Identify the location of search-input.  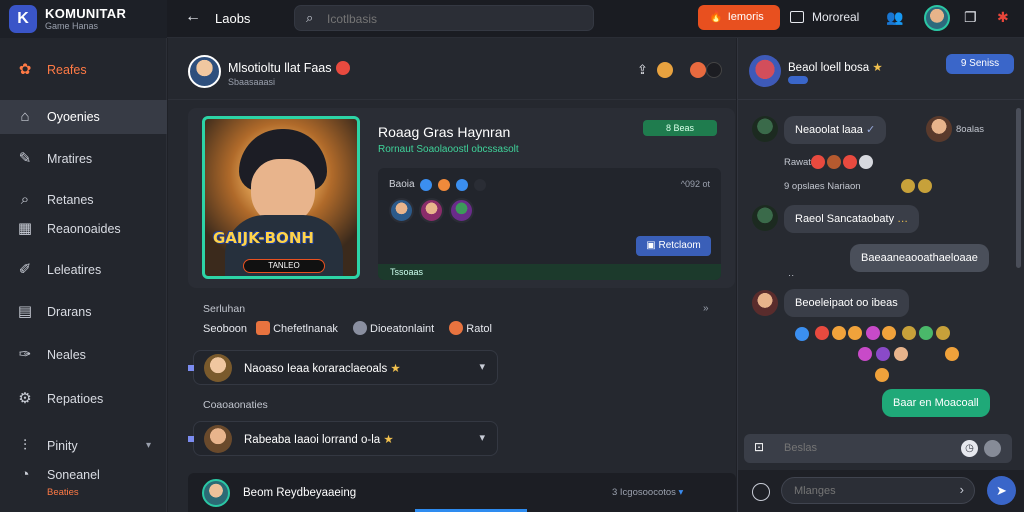
(454, 19).